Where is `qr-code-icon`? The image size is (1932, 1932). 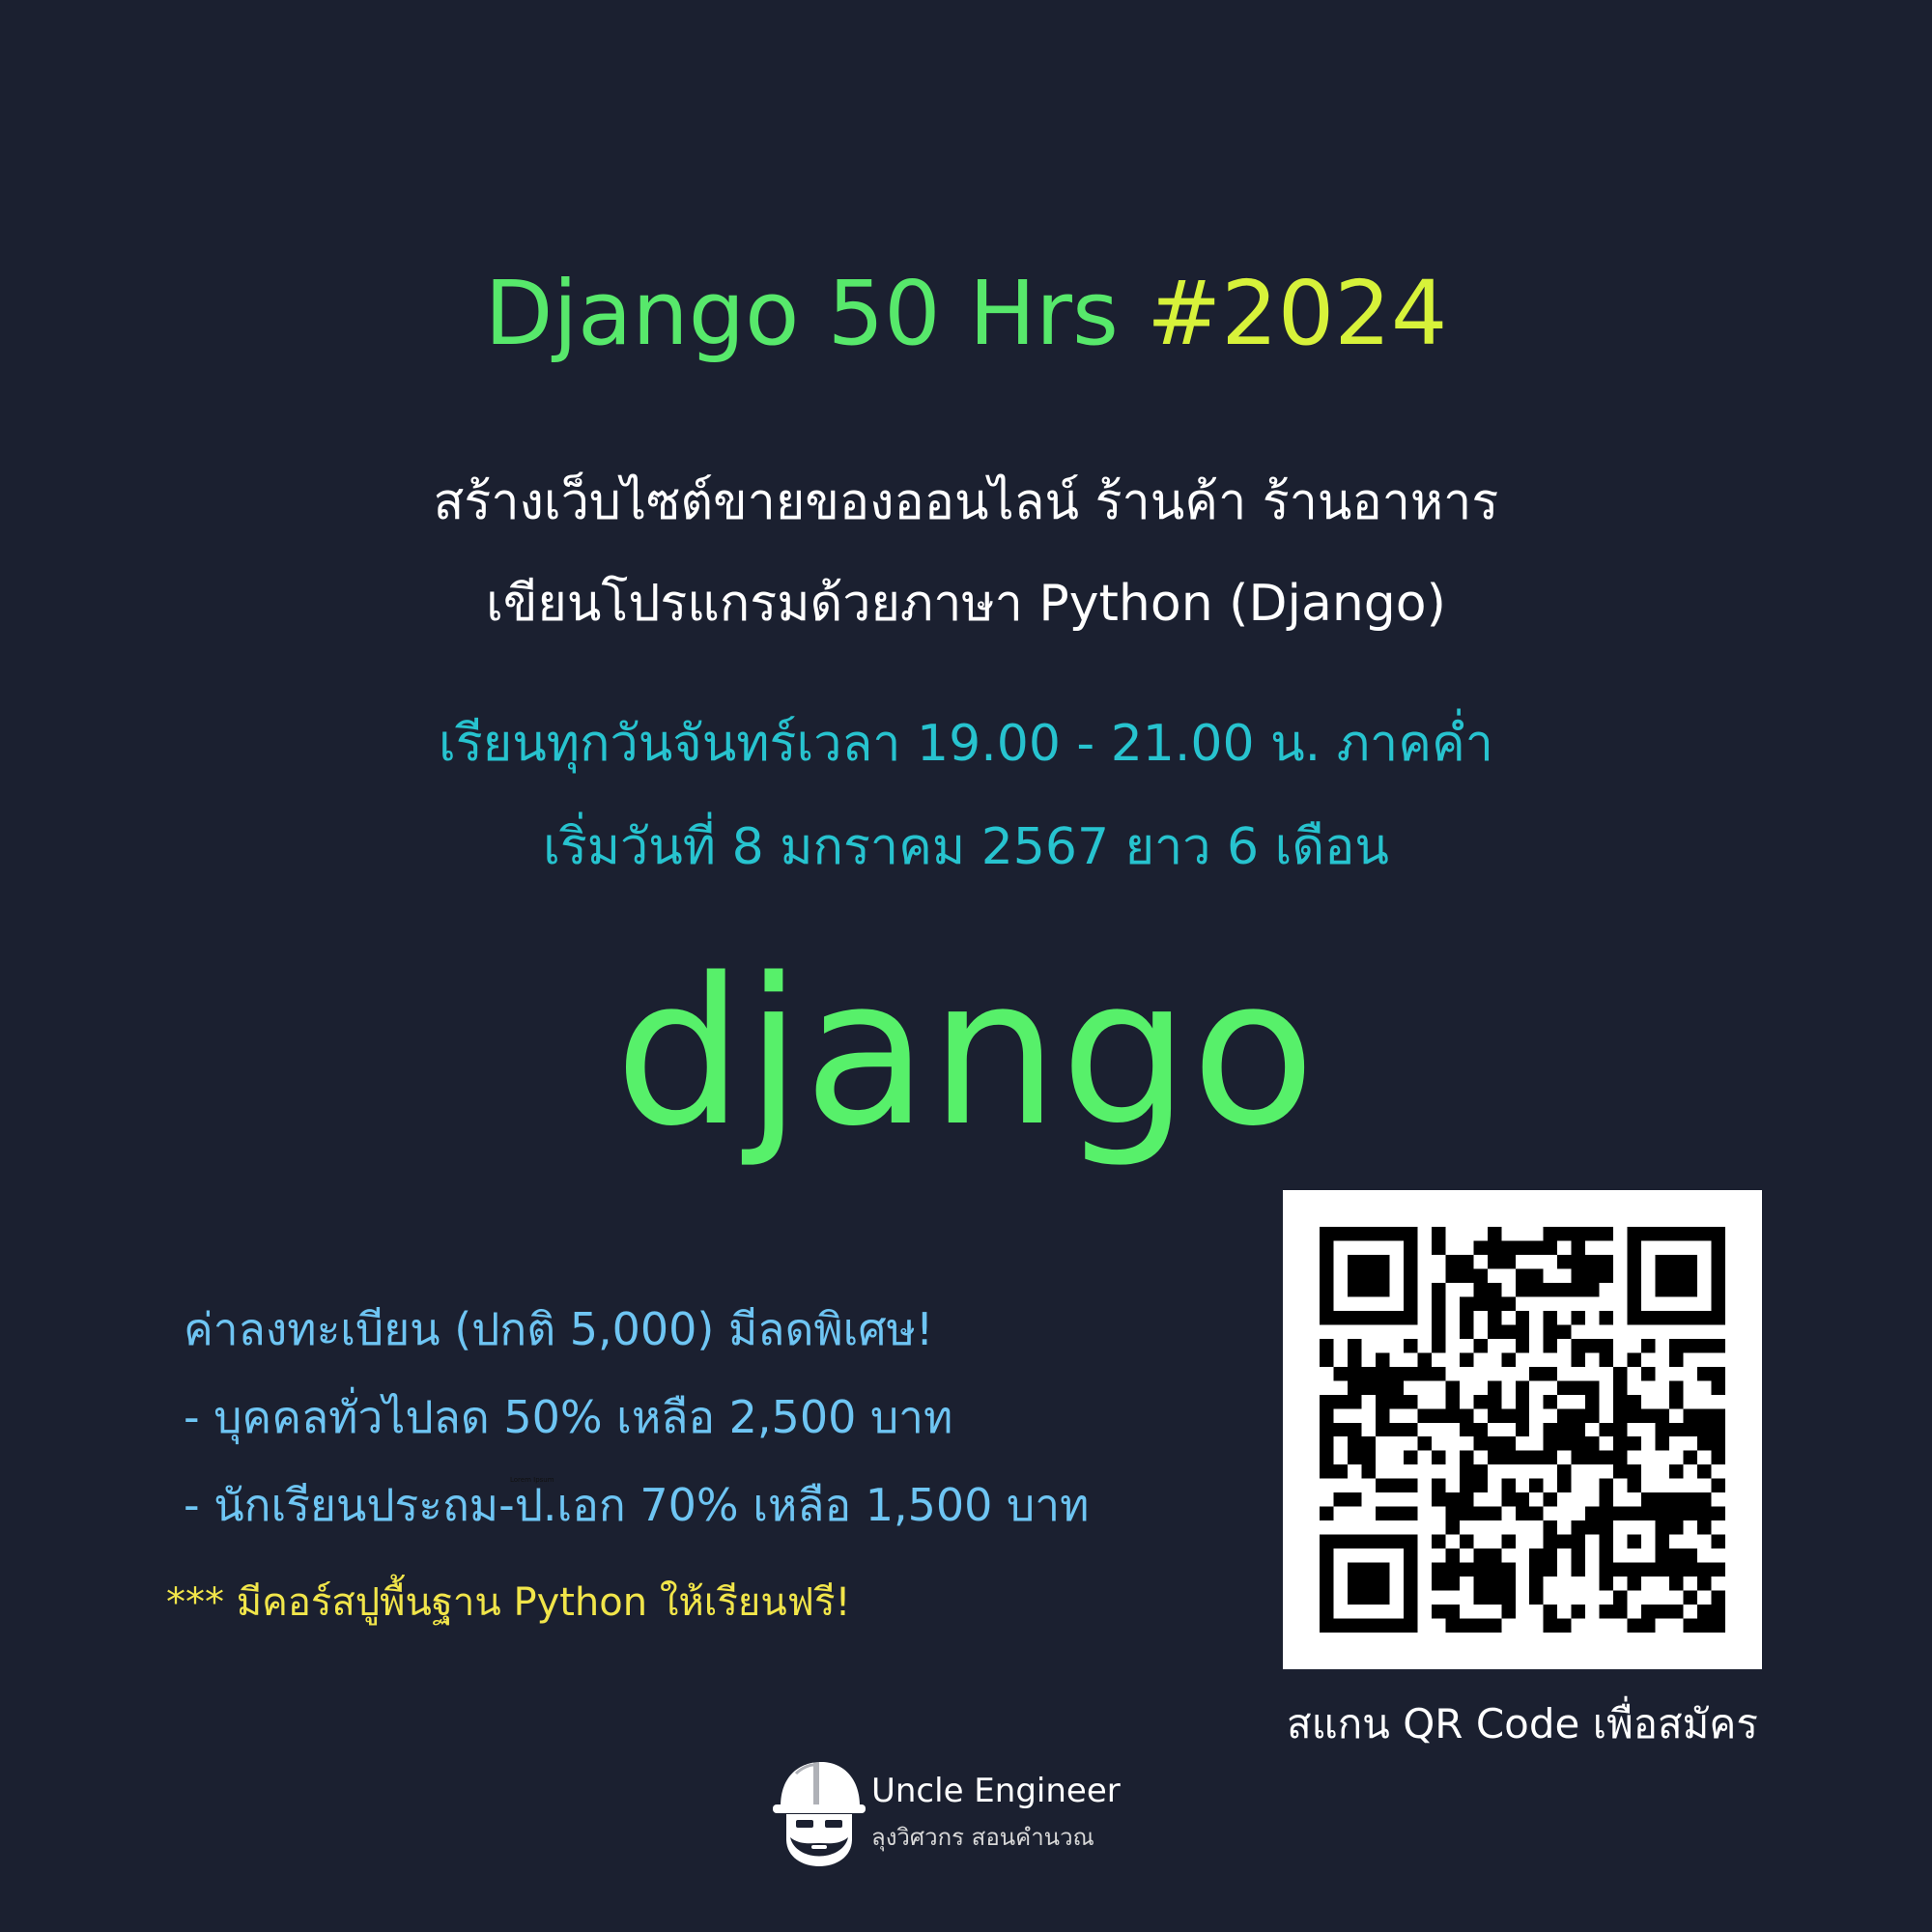
qr-code-icon is located at coordinates (1522, 1430).